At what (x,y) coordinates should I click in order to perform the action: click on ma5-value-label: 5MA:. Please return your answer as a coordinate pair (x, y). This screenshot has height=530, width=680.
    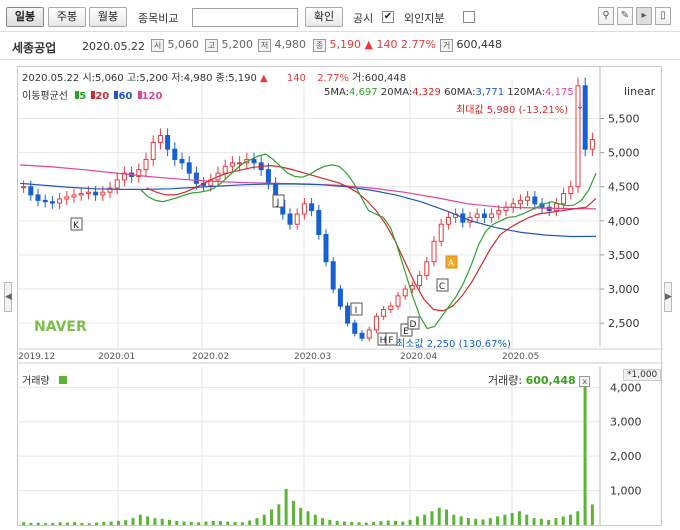
    Looking at the image, I should click on (337, 92).